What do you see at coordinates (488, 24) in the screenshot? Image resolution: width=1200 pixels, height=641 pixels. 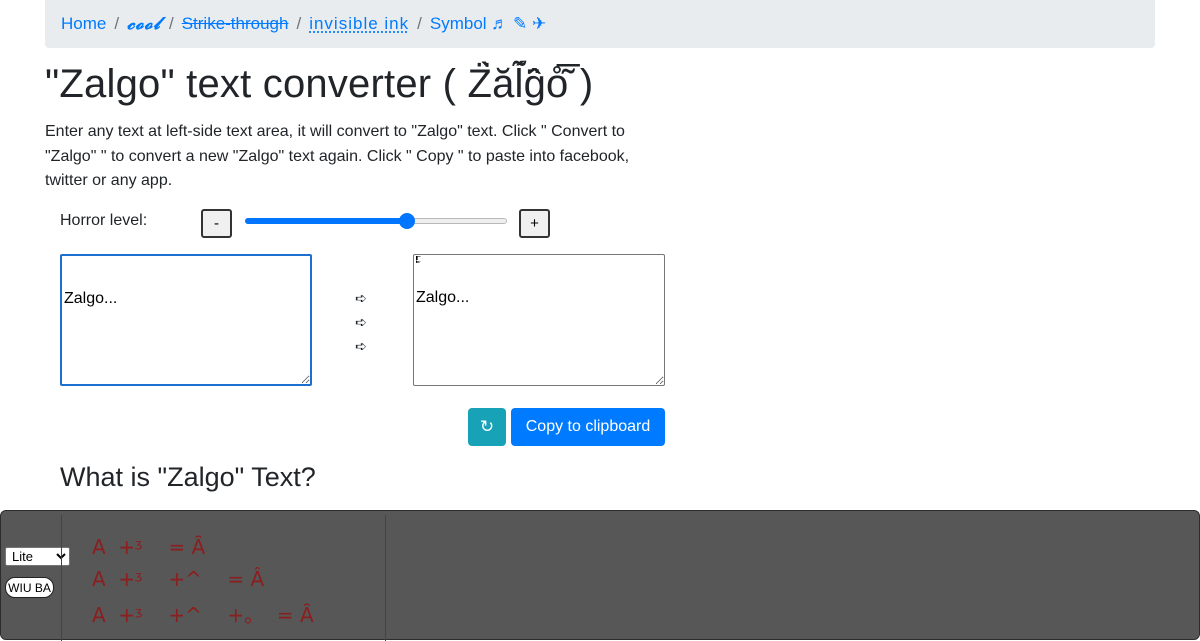 I see `breadcrumb-symbol: Symbol ♬ ✎ ✈` at bounding box center [488, 24].